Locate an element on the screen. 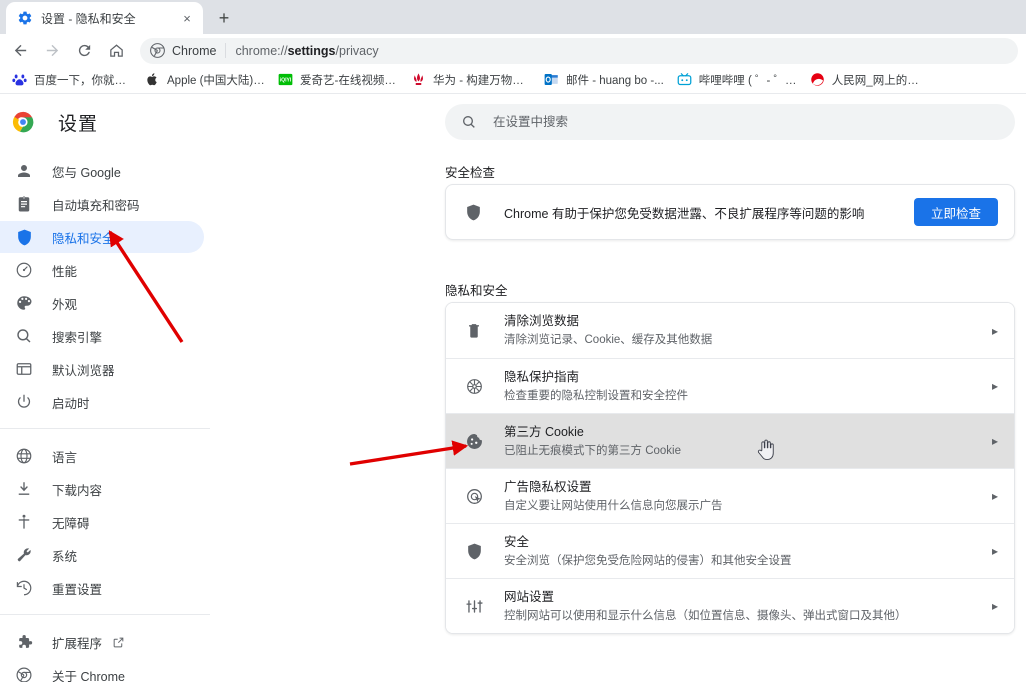  trash-icon is located at coordinates (474, 331).